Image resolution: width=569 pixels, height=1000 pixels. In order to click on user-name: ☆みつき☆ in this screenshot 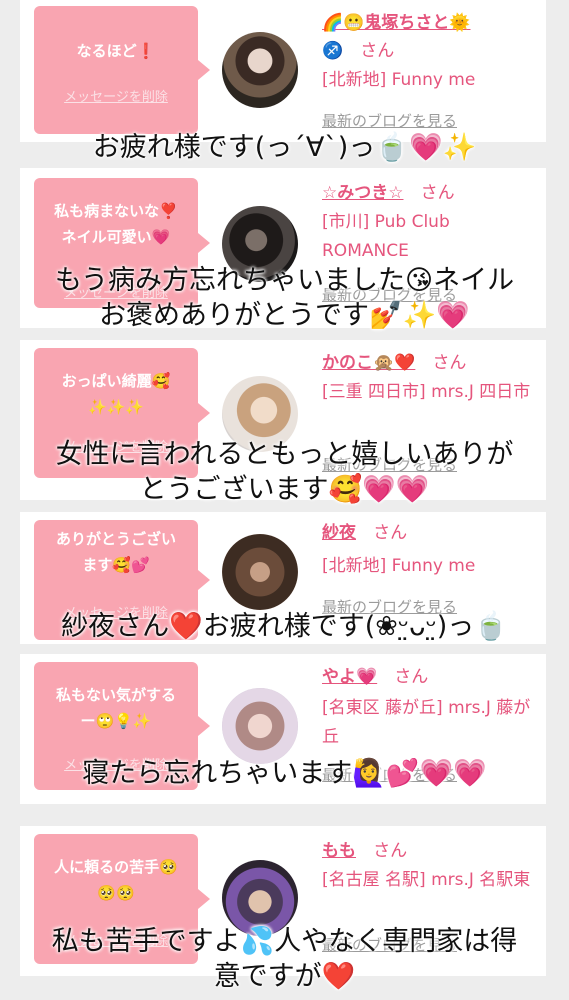, I will do `click(362, 193)`.